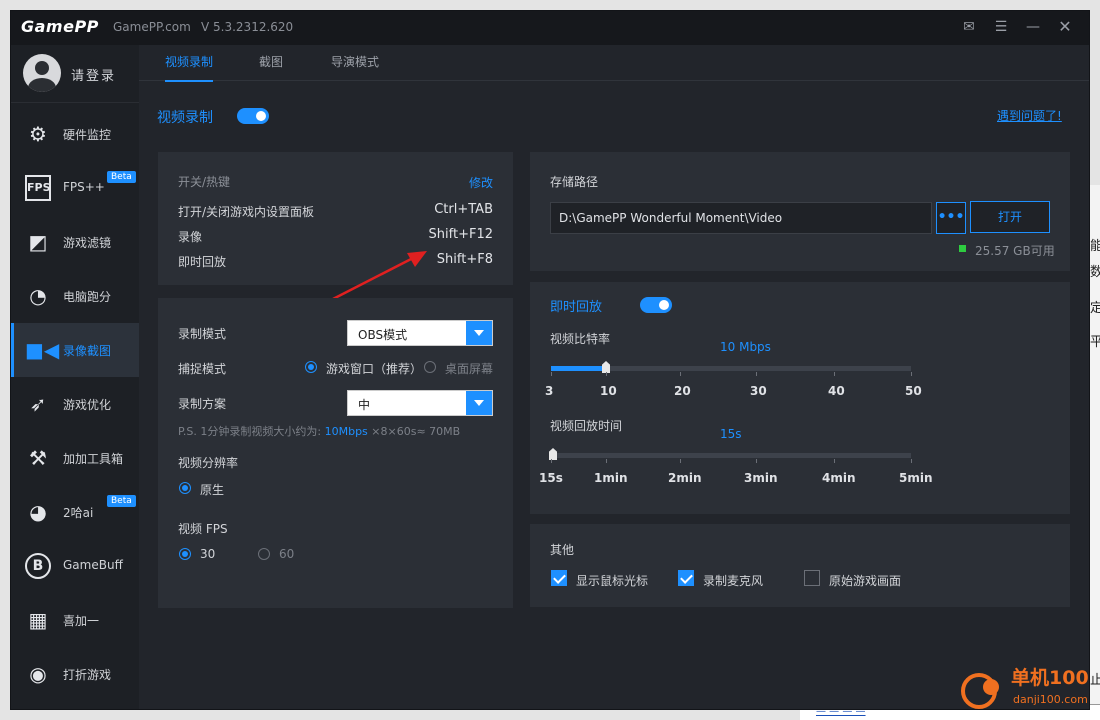  Describe the element at coordinates (75, 620) in the screenshot. I see `sidebar-item-gift: ▦ 喜加一` at that location.